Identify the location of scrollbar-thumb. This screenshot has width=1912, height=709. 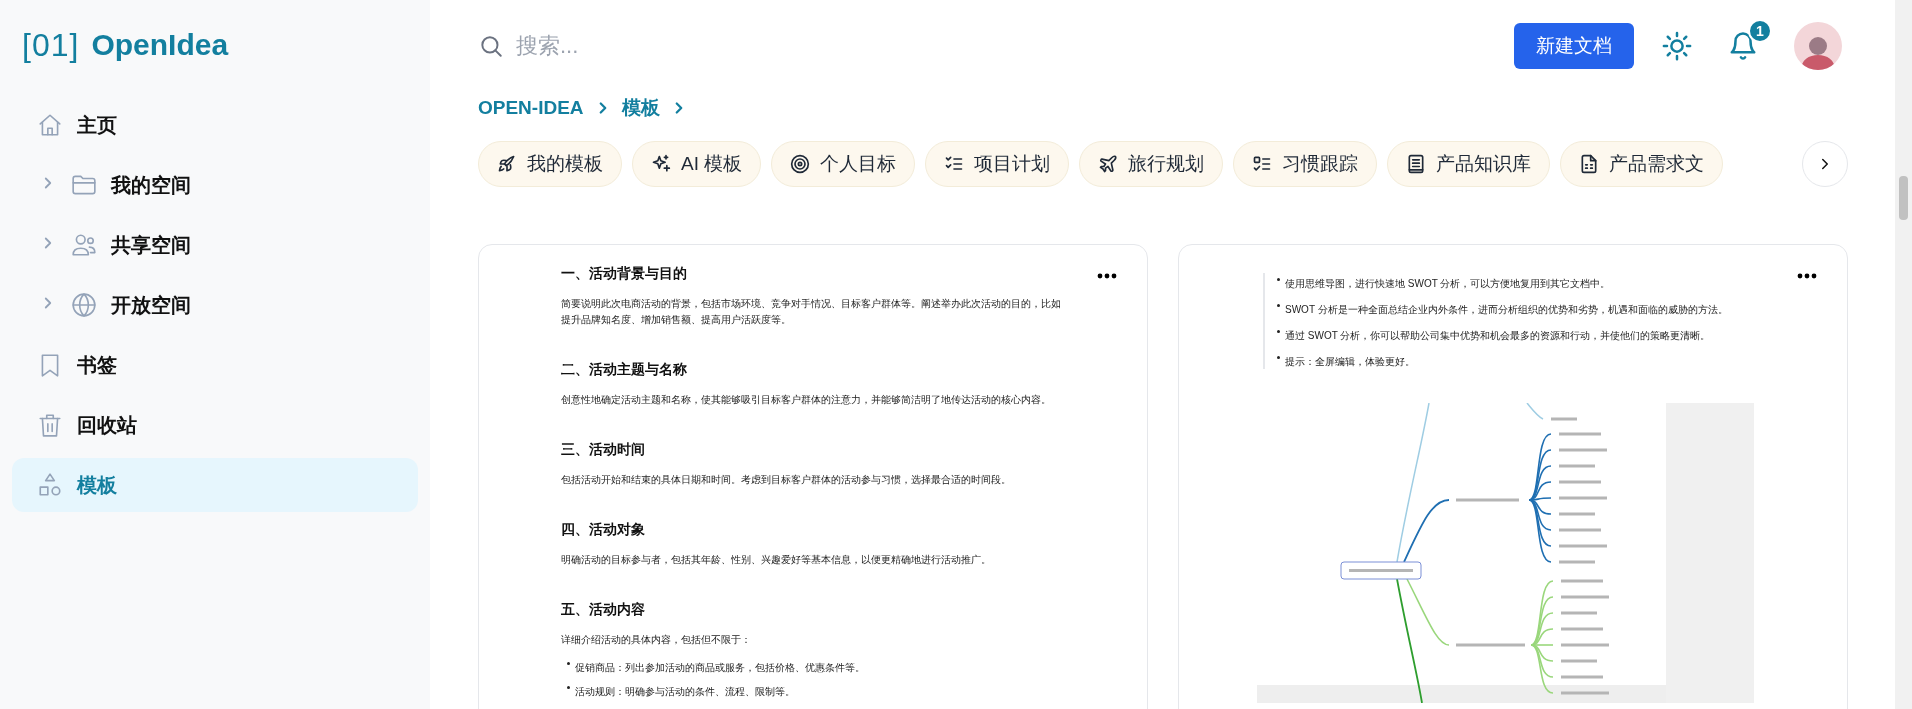
(1903, 198).